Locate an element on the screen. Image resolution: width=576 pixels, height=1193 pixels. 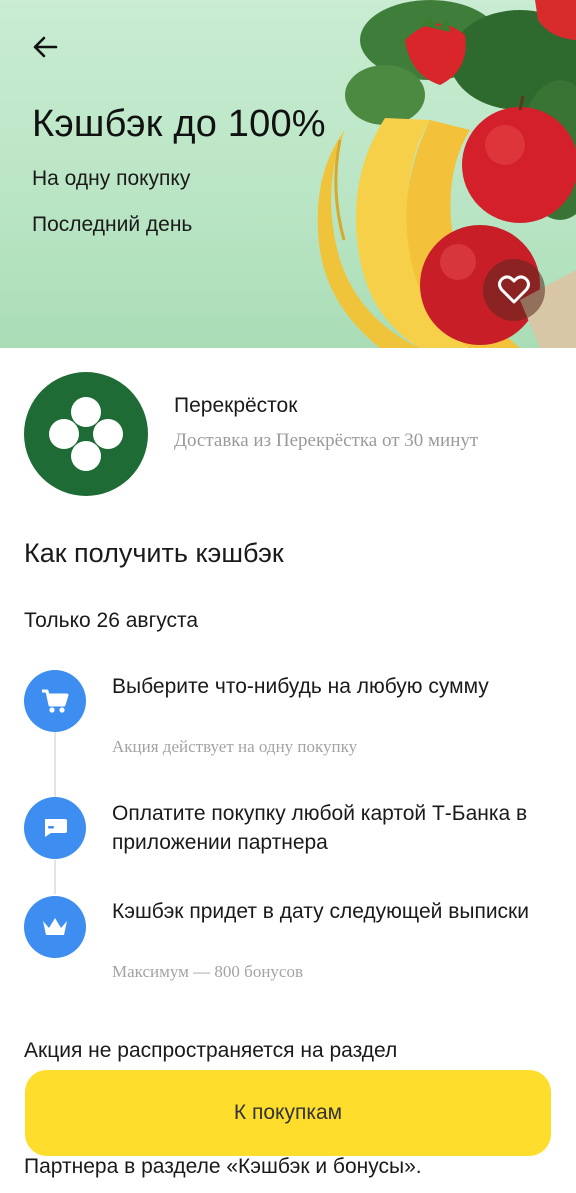
how-to-title: Как получить кэшбэк is located at coordinates (154, 553).